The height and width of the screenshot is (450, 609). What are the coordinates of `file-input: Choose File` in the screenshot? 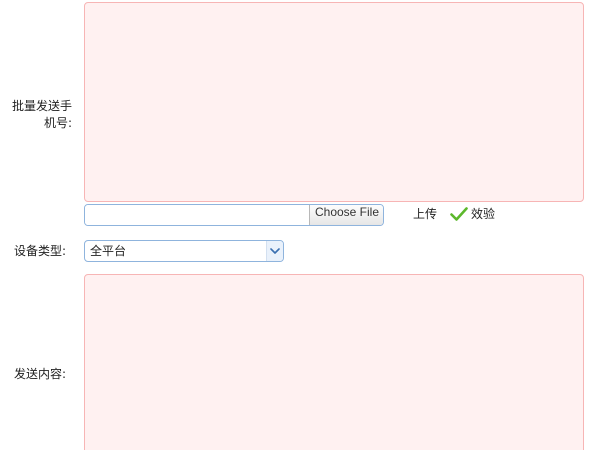 It's located at (234, 215).